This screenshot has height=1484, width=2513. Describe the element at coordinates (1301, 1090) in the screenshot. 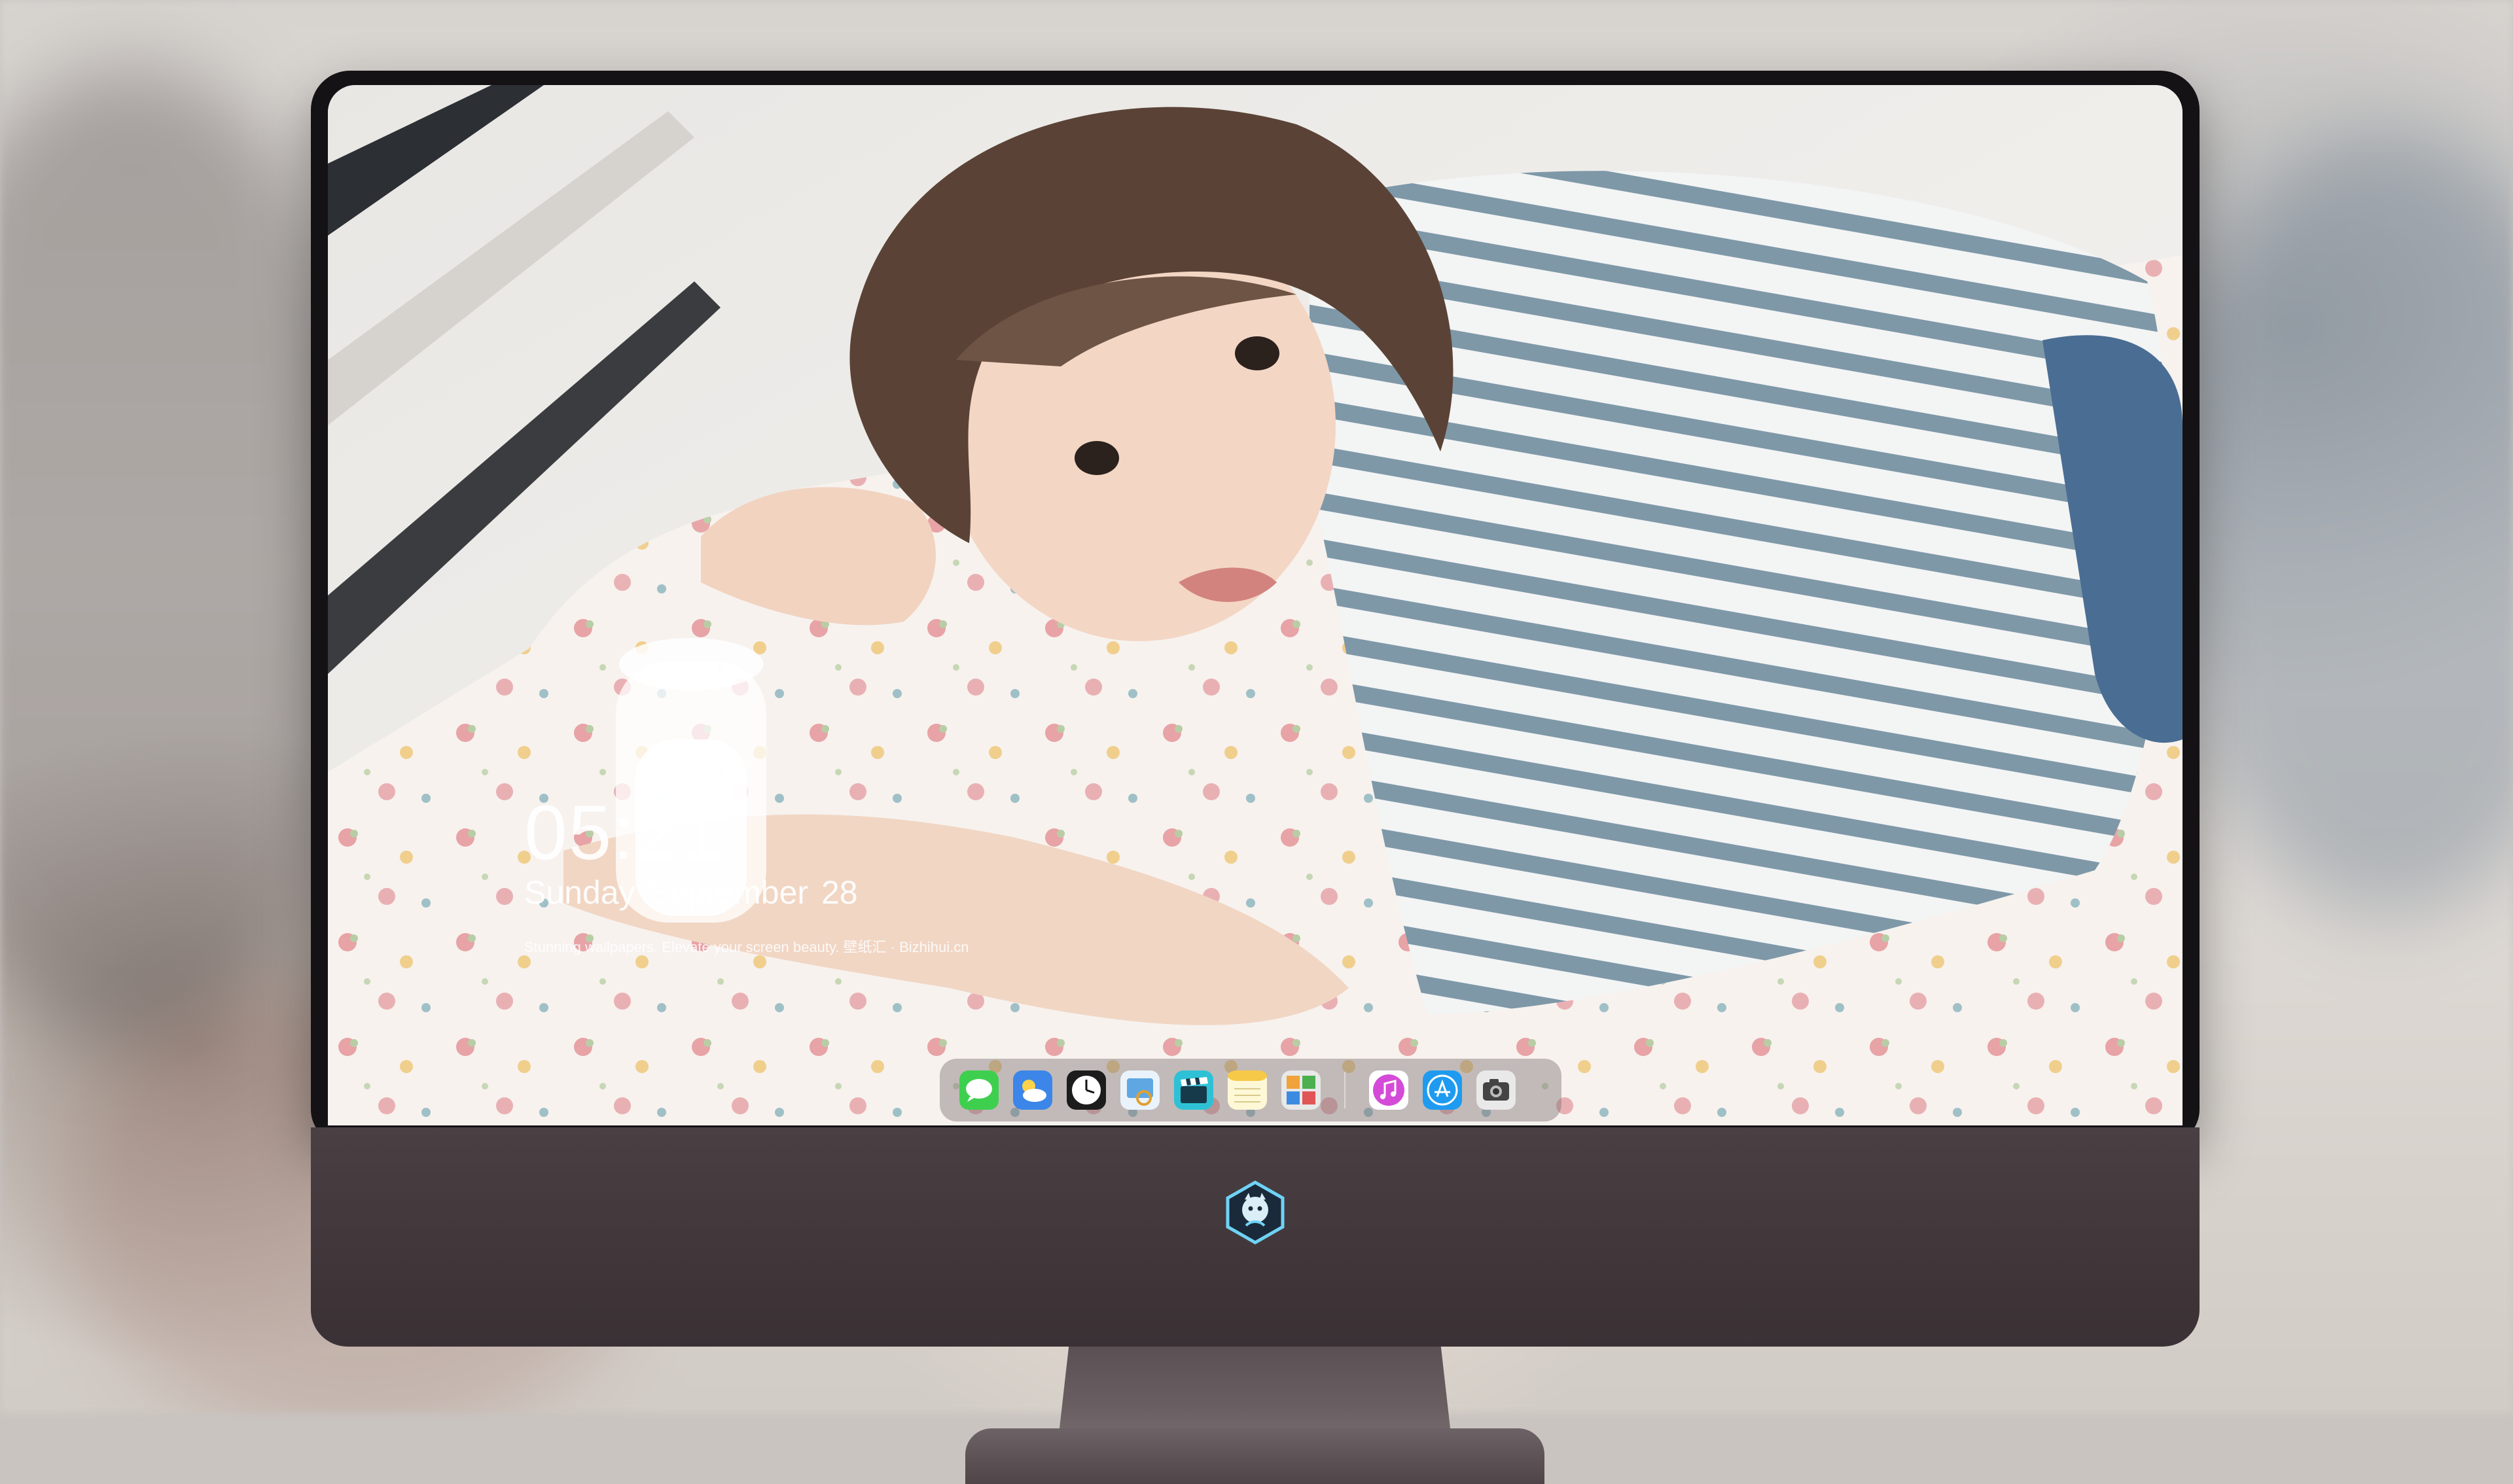

I see `photo-booth-icon` at that location.